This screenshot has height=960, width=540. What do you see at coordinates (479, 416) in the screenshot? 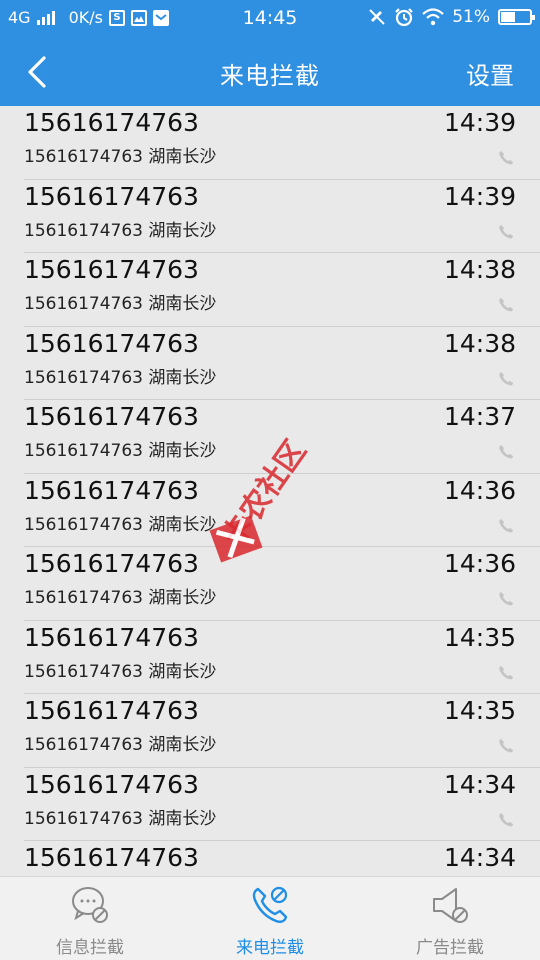
I see `call-time: 14:37` at bounding box center [479, 416].